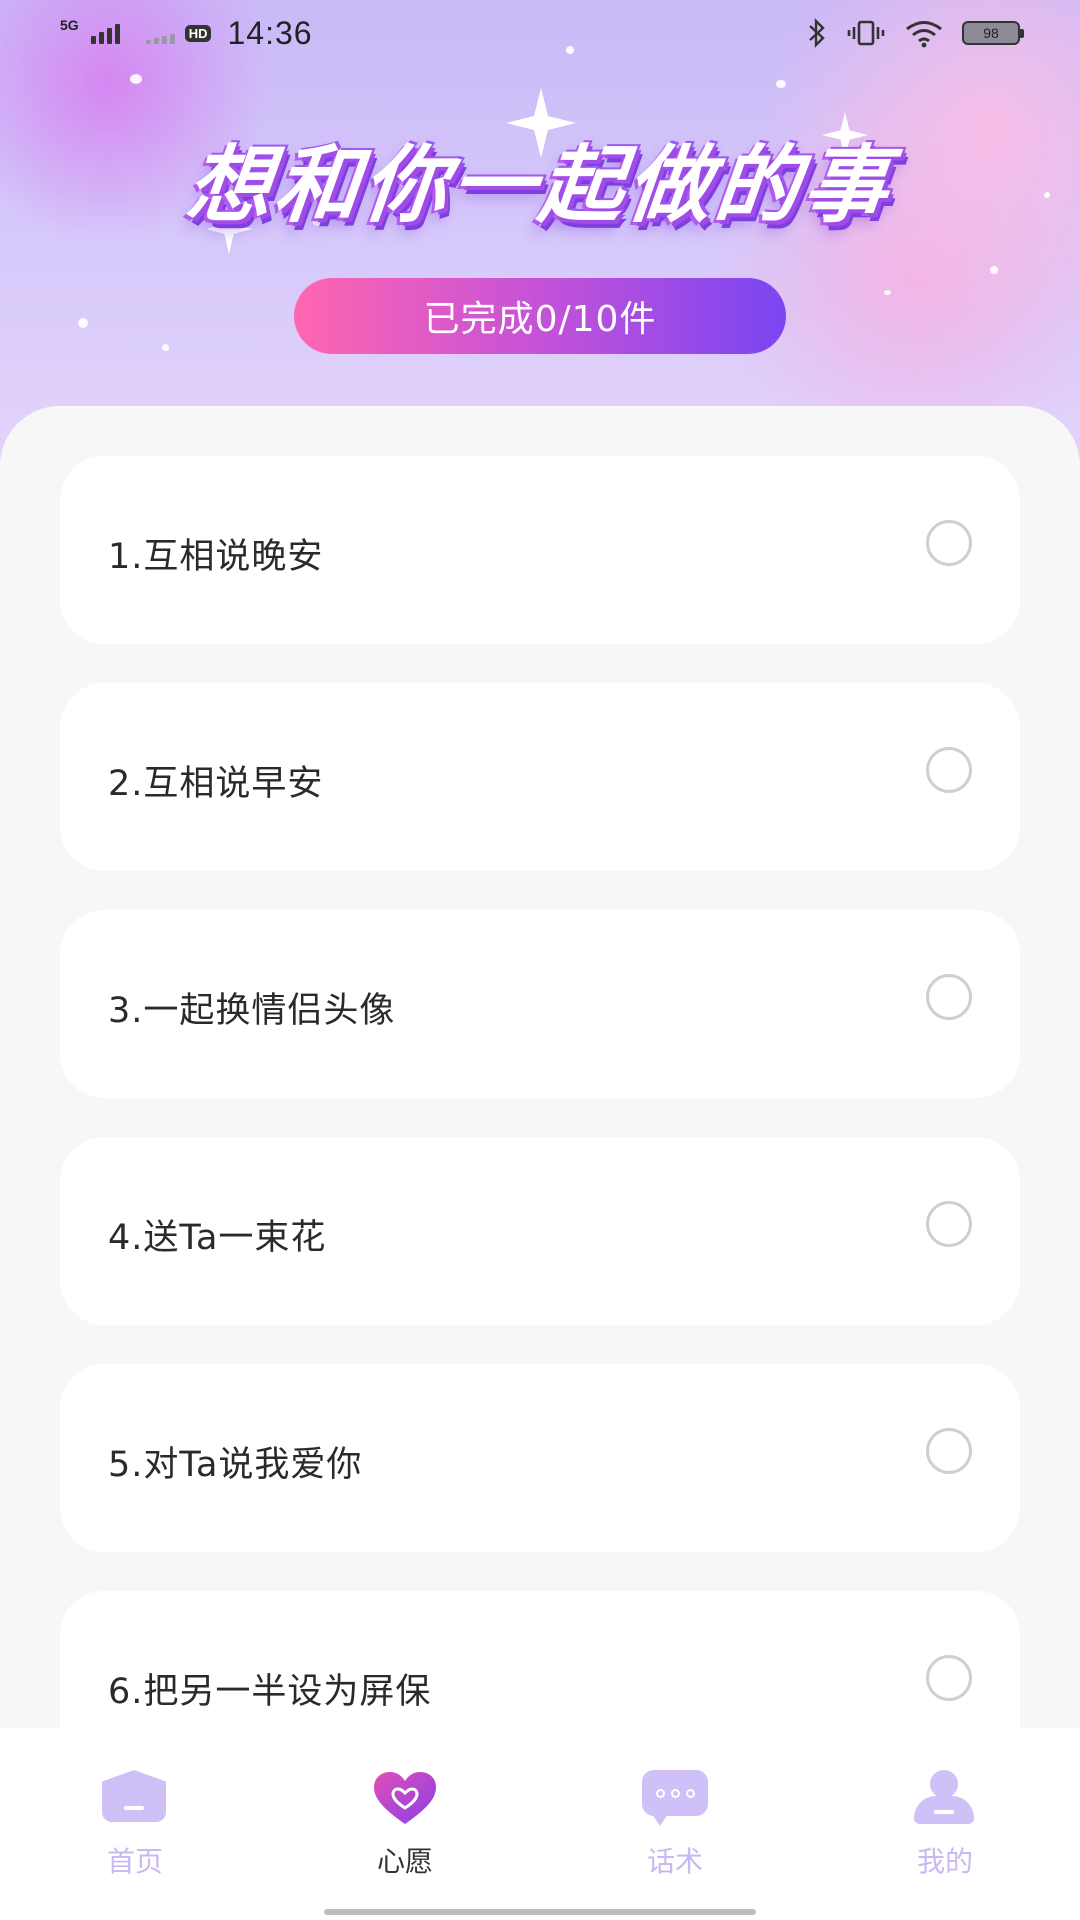  What do you see at coordinates (540, 33) in the screenshot?
I see `status-bar: 5G HD 14:36 98` at bounding box center [540, 33].